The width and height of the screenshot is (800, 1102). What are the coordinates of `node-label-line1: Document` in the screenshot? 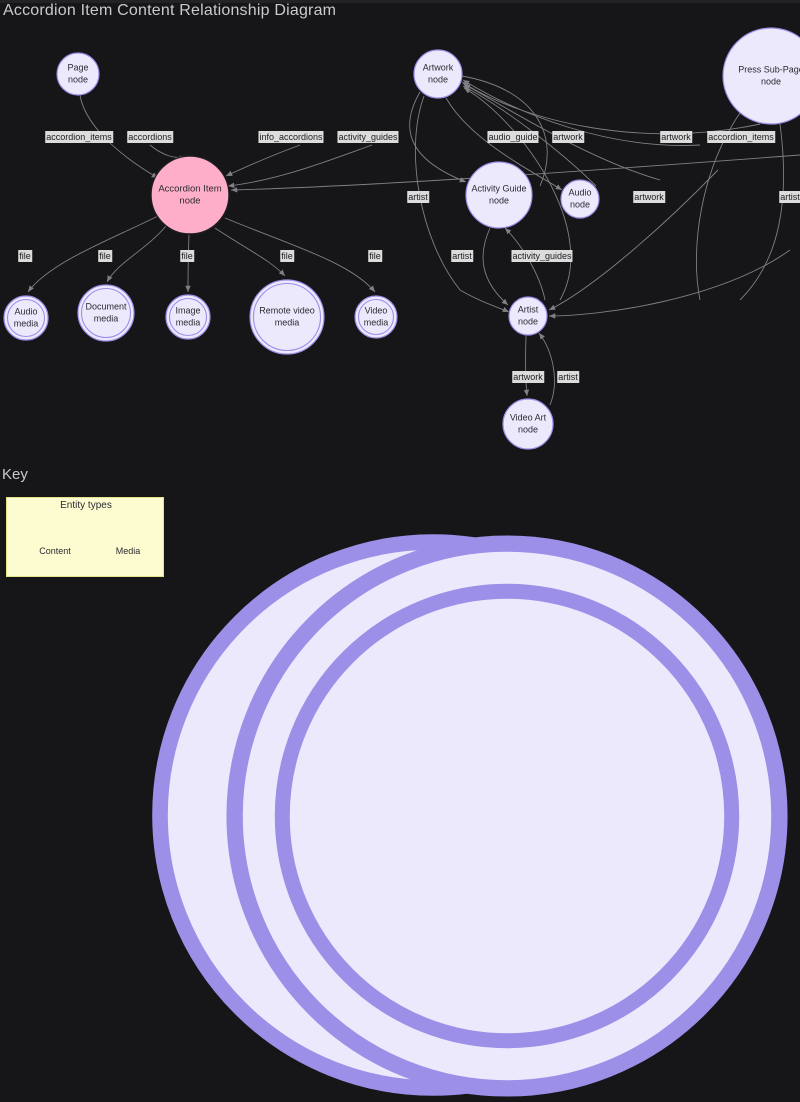 It's located at (106, 306).